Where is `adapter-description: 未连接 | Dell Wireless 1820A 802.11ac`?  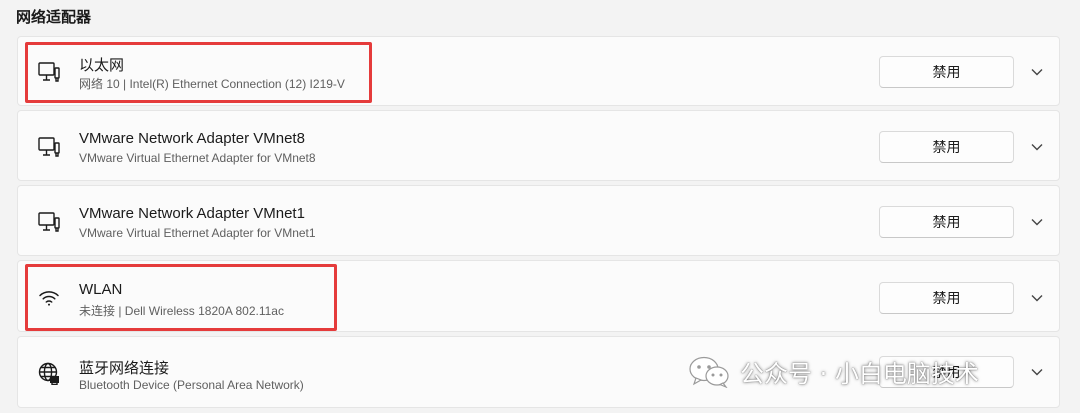 adapter-description: 未连接 | Dell Wireless 1820A 802.11ac is located at coordinates (181, 311).